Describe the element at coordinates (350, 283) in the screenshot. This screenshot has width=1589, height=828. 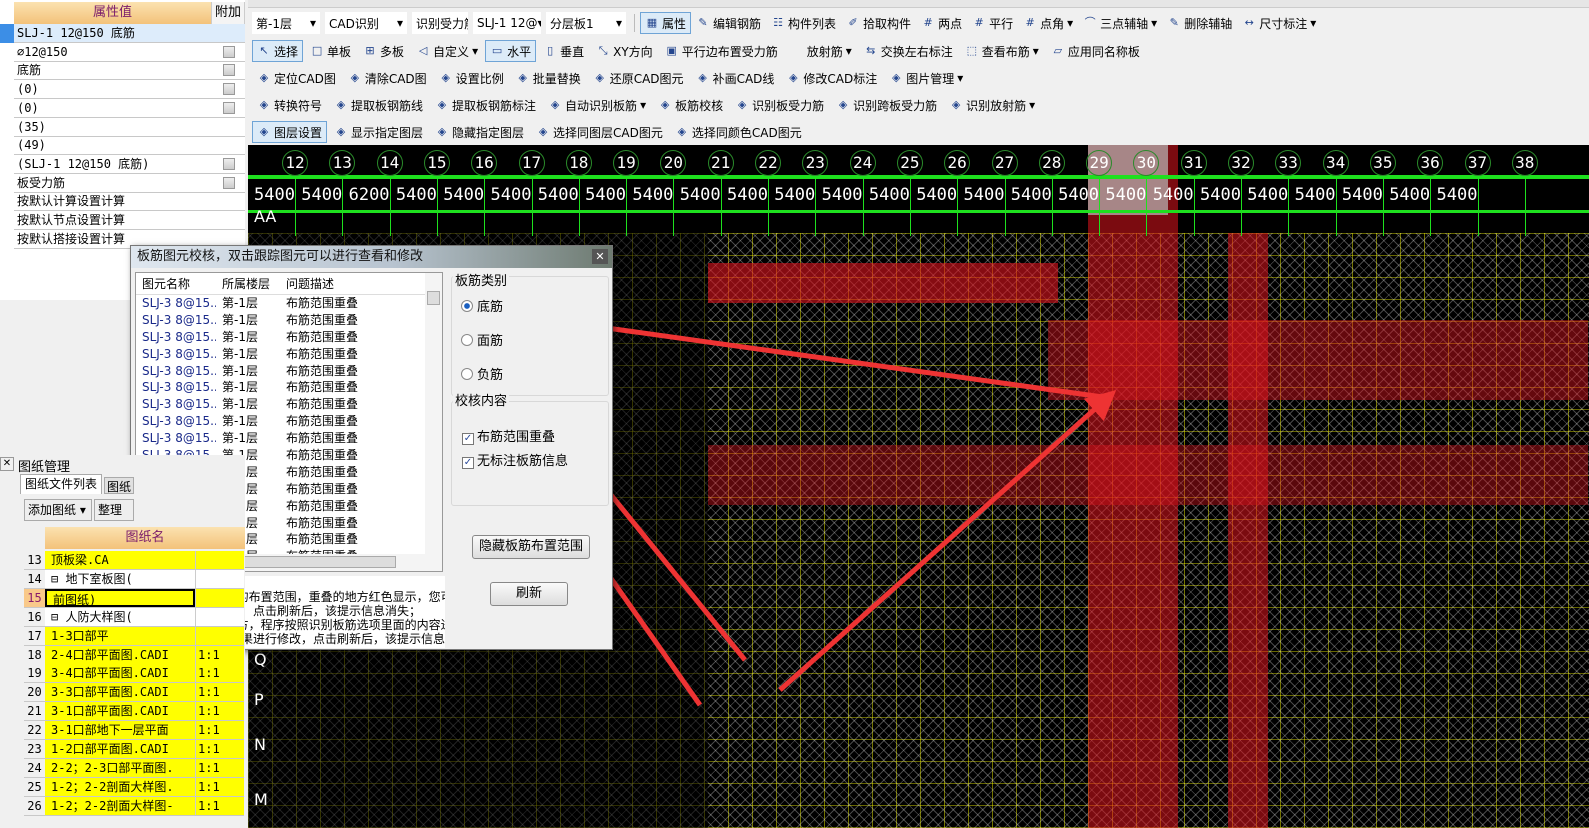
I see `col-desc: 问题描述` at that location.